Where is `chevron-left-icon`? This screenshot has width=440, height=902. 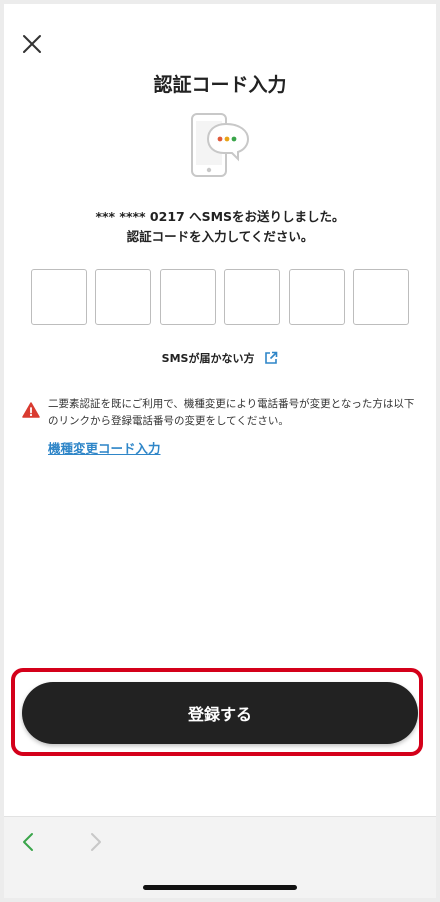 chevron-left-icon is located at coordinates (29, 842).